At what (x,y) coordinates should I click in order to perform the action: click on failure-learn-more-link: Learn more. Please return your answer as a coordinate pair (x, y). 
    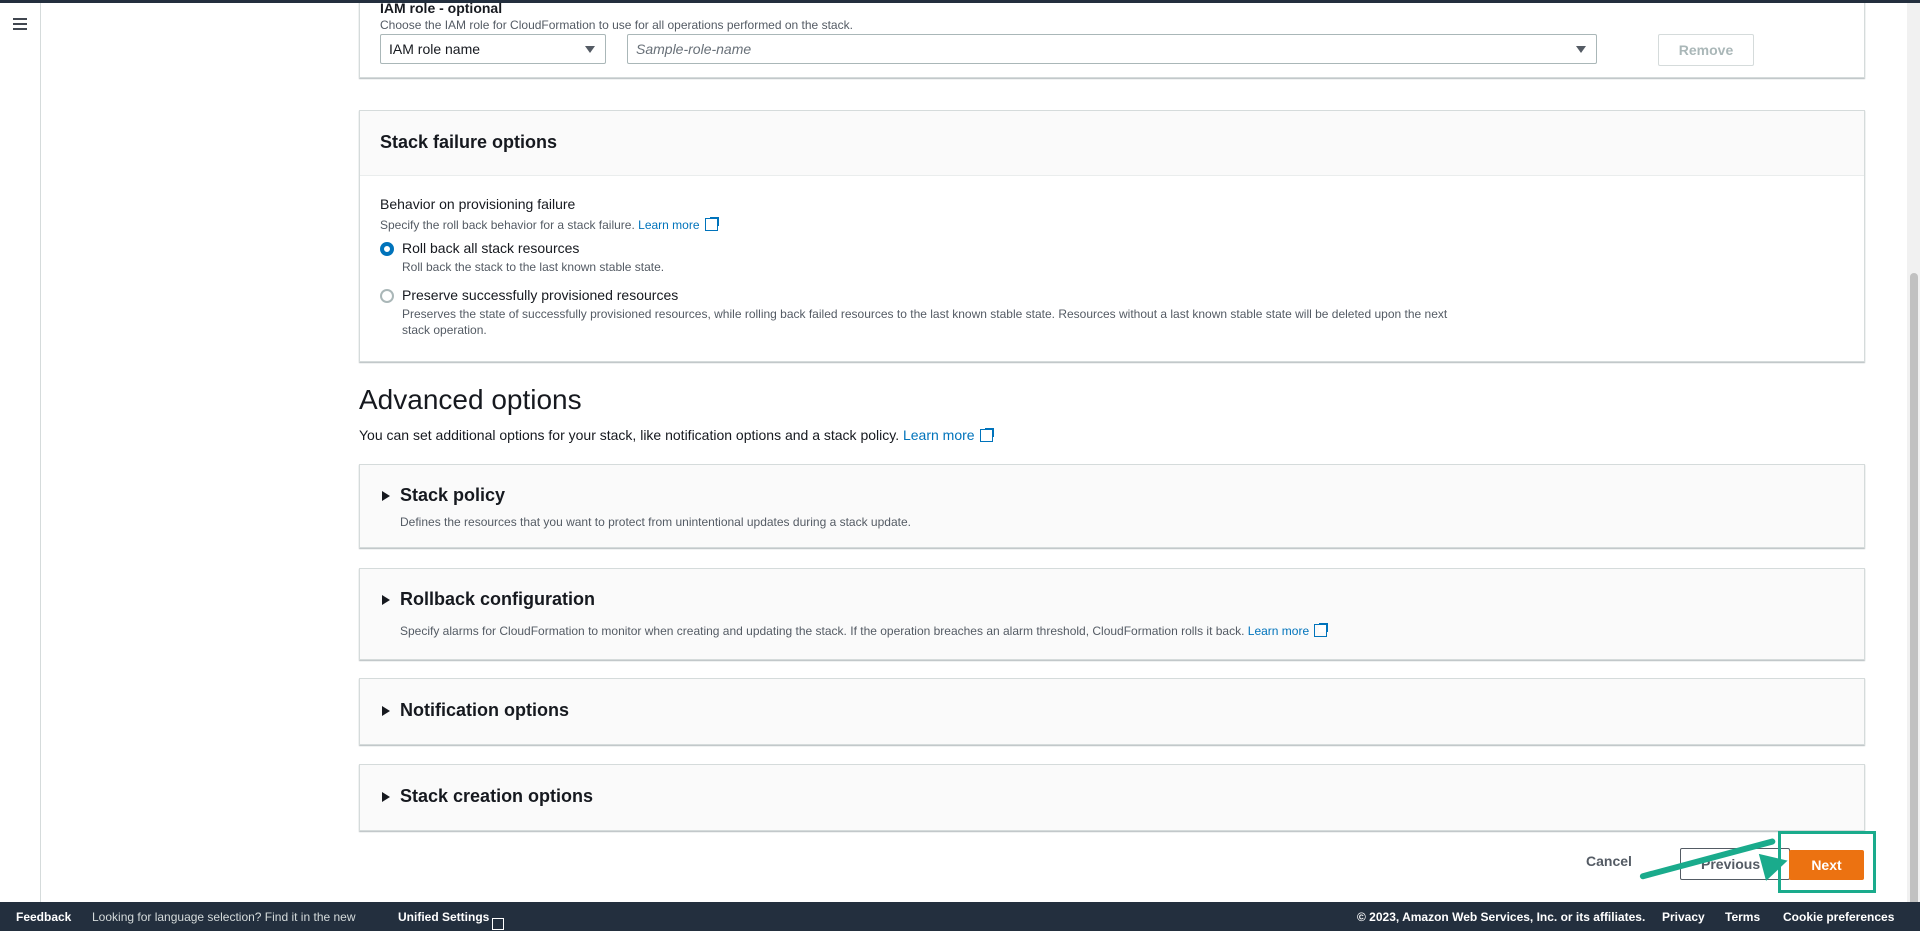
    Looking at the image, I should click on (668, 225).